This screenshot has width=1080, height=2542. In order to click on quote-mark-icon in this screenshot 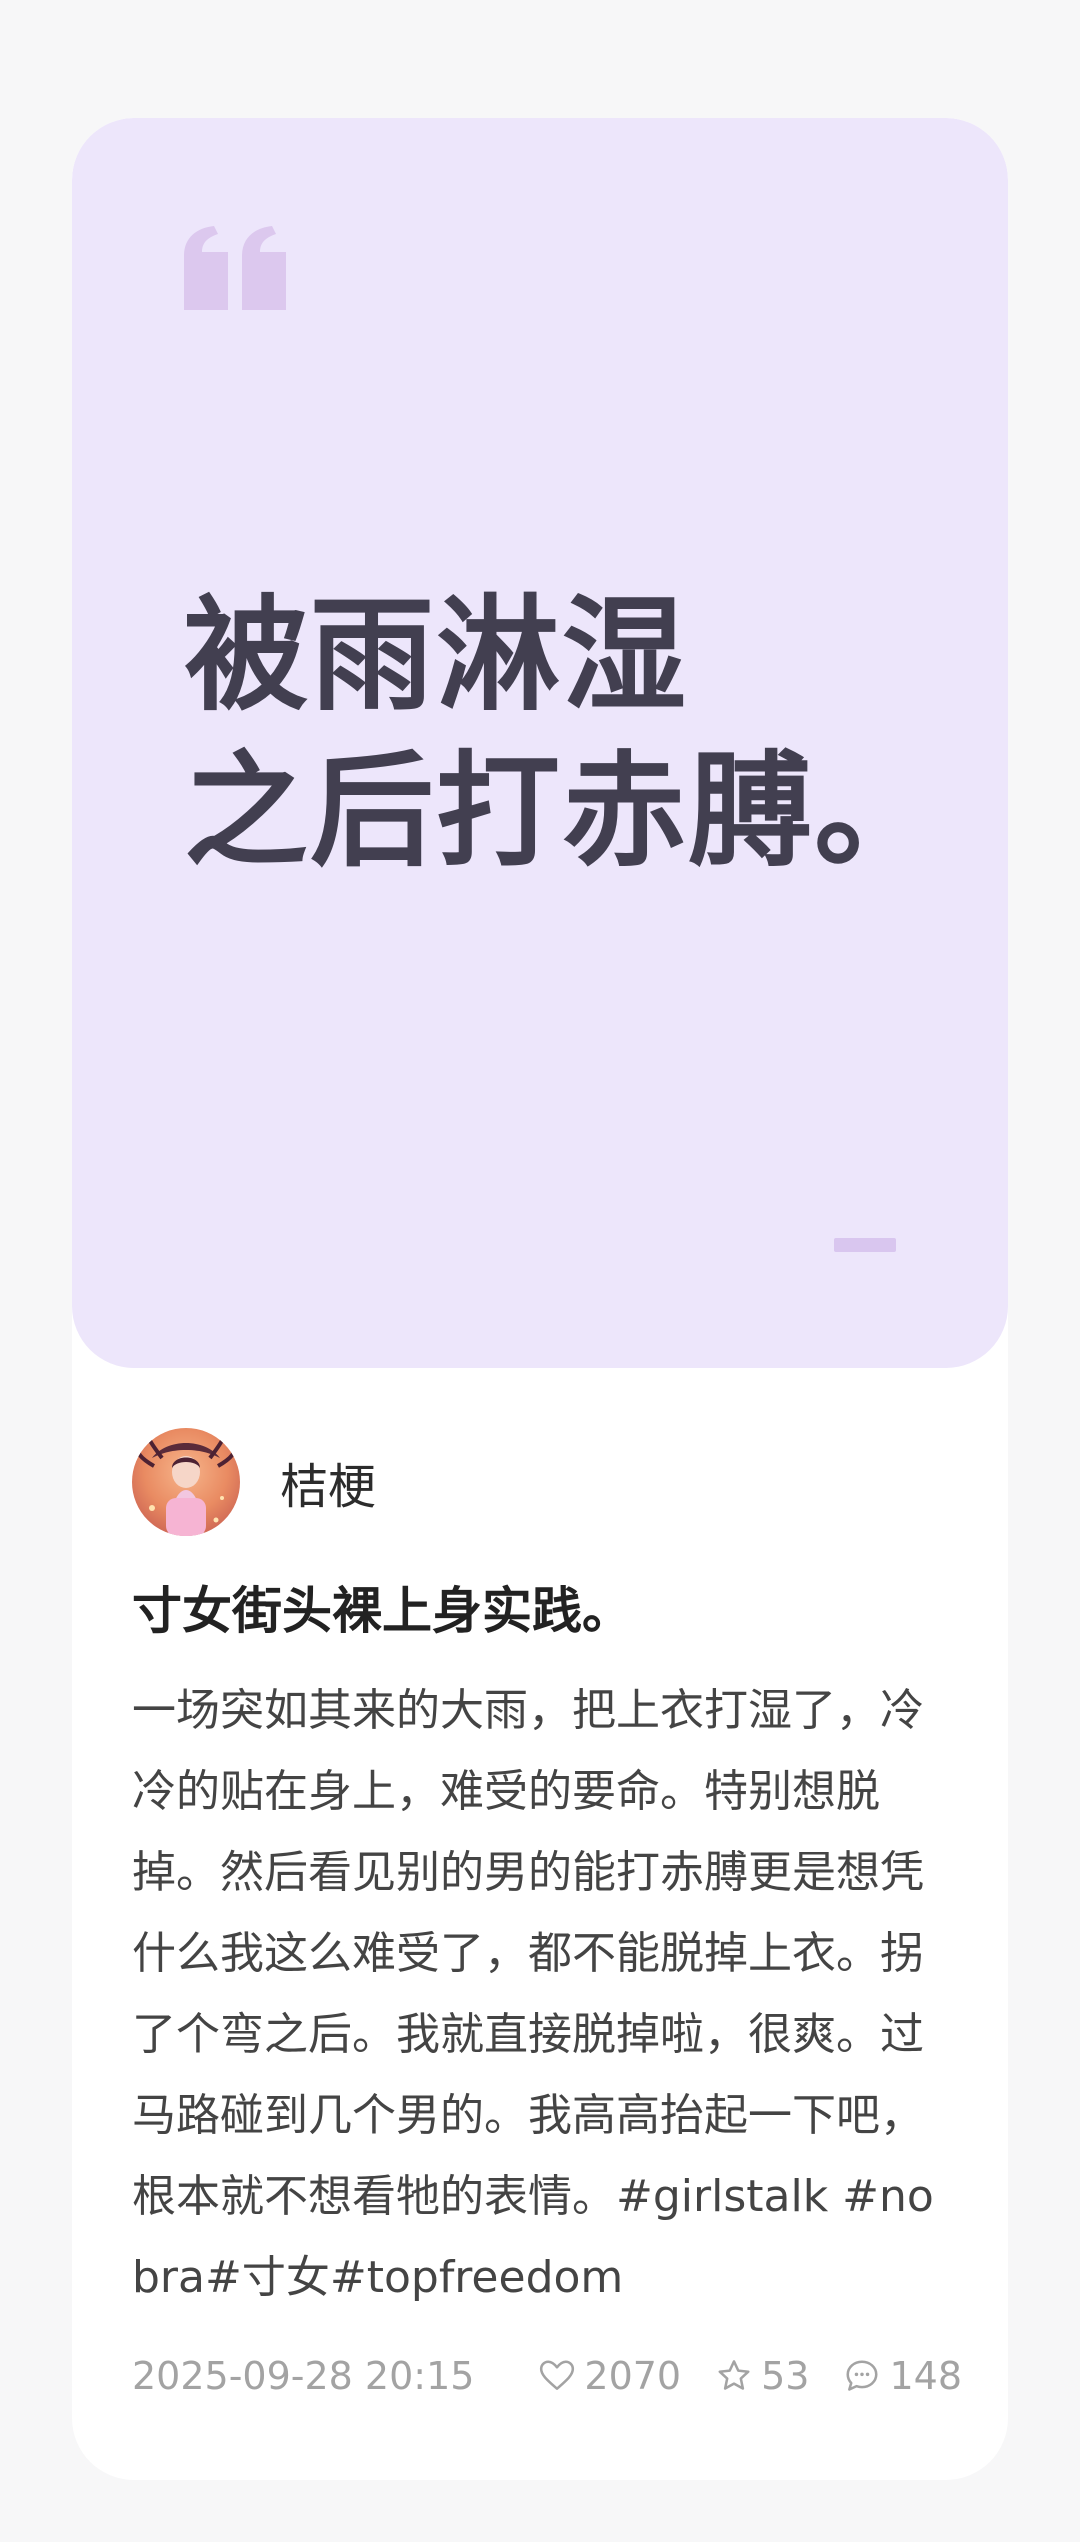, I will do `click(235, 268)`.